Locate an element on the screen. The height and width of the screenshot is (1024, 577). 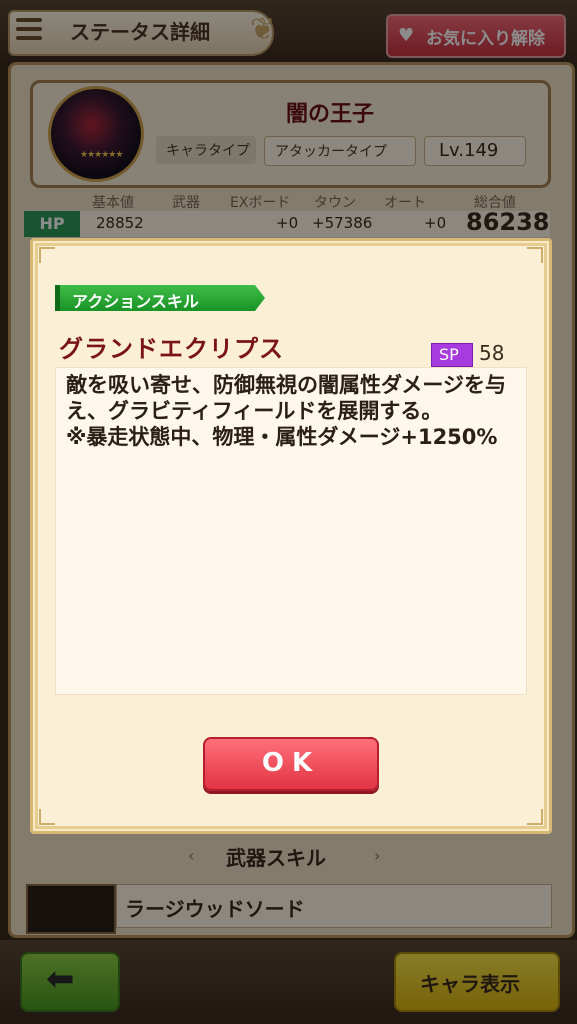
ok-label: OK is located at coordinates (291, 763).